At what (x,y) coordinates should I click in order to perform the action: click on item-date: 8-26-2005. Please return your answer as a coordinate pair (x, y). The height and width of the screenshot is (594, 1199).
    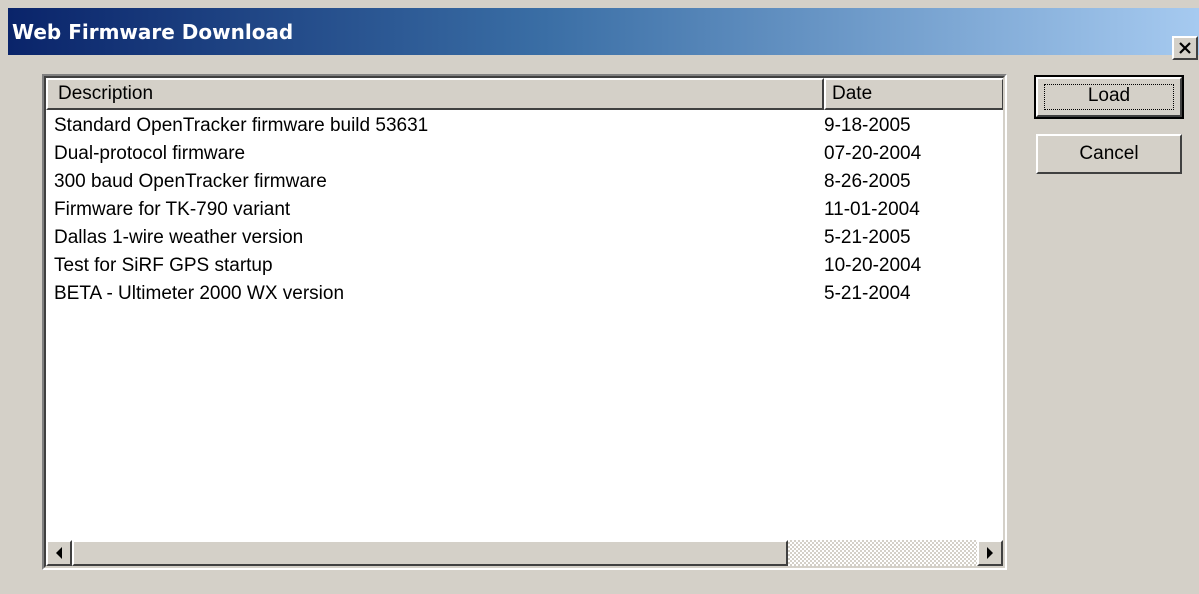
    Looking at the image, I should click on (867, 181).